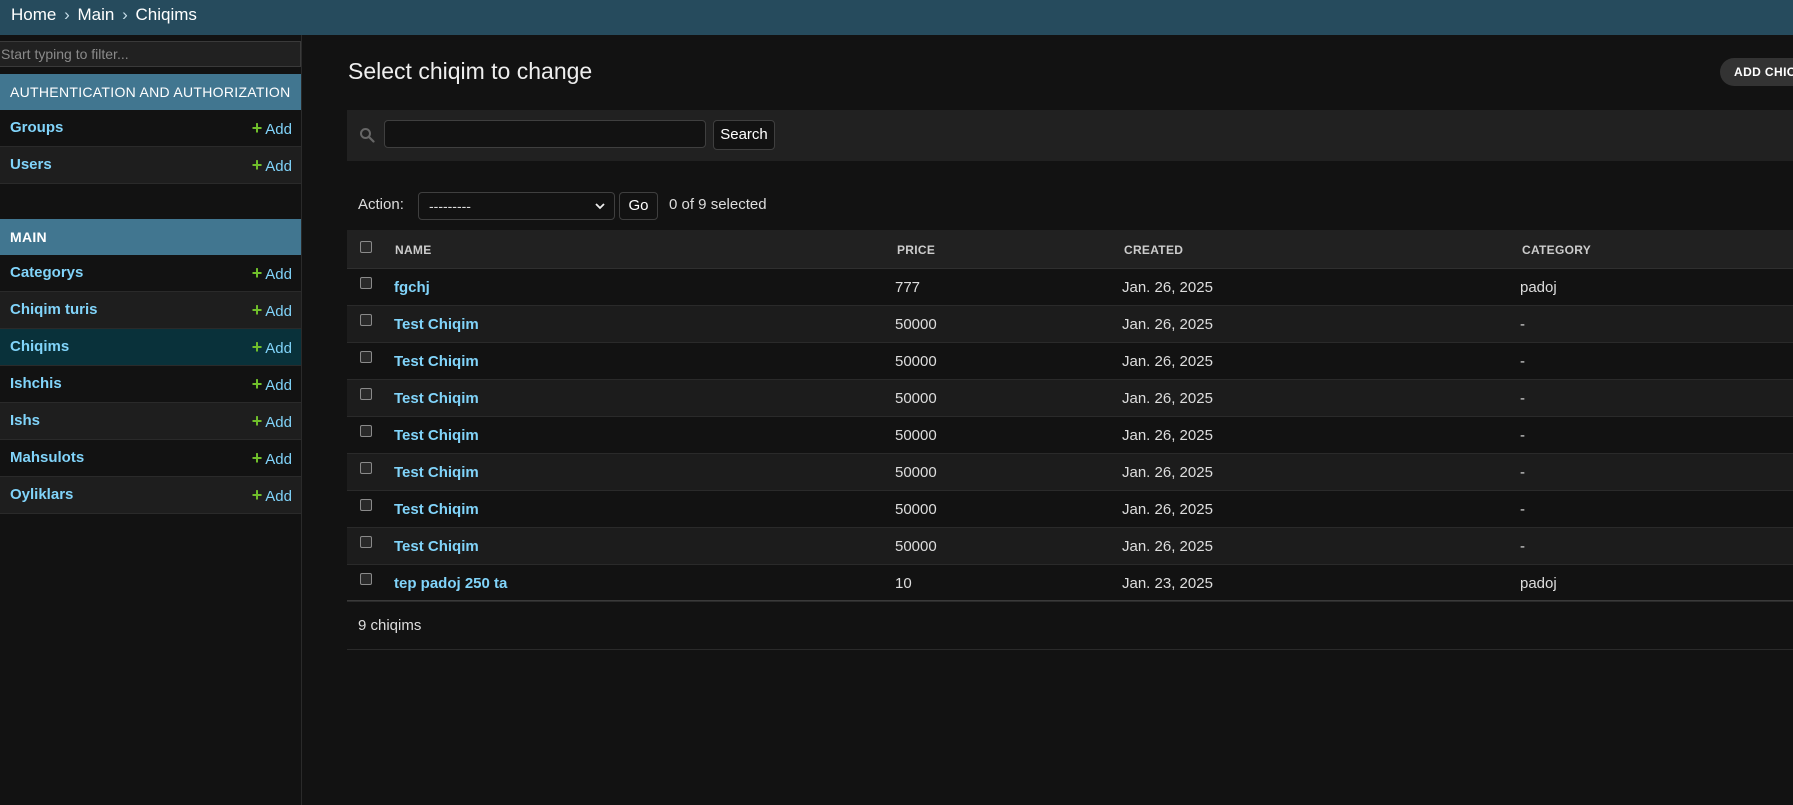 This screenshot has height=805, width=1793. What do you see at coordinates (39, 347) in the screenshot?
I see `sidebar-item-label: Chiqims` at bounding box center [39, 347].